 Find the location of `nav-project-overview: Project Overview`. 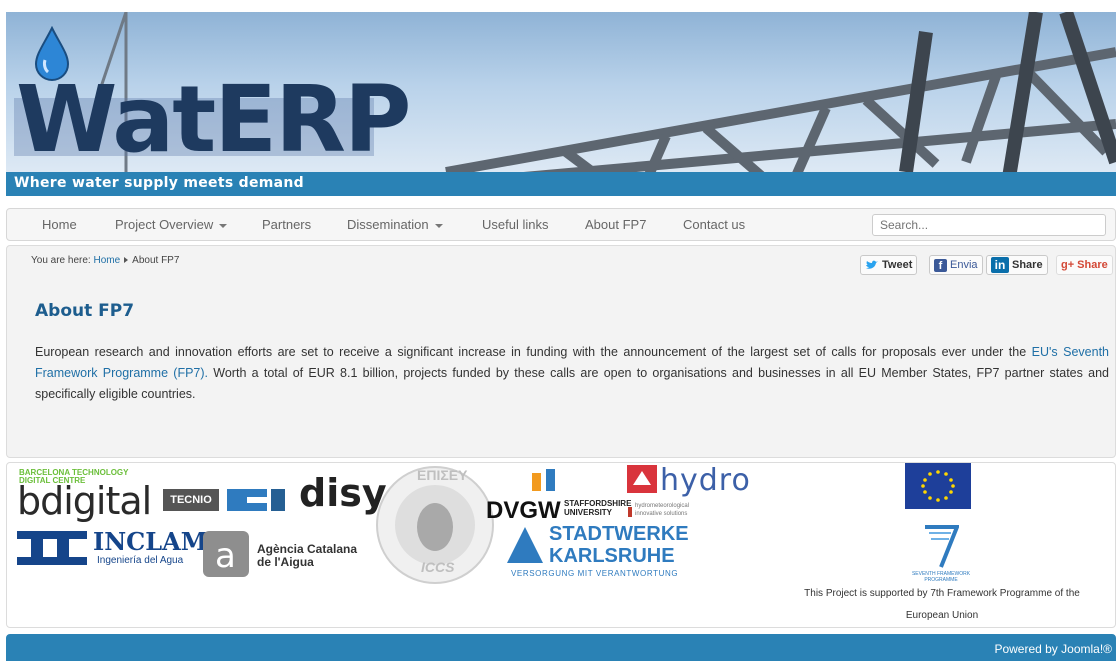

nav-project-overview: Project Overview is located at coordinates (171, 224).